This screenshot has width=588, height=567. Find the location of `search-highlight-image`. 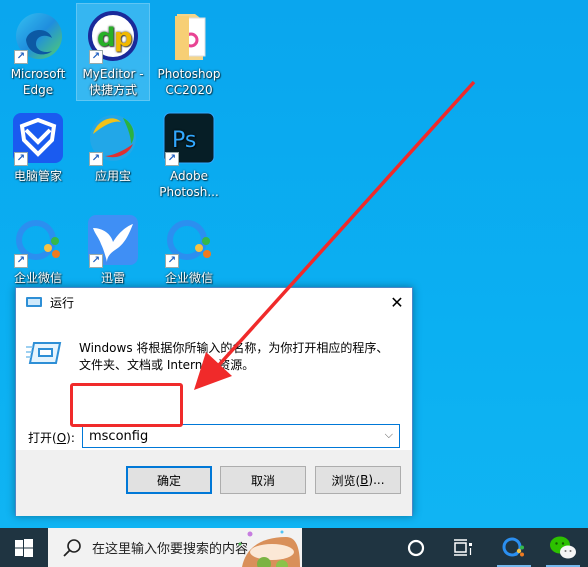

search-highlight-image is located at coordinates (267, 547).